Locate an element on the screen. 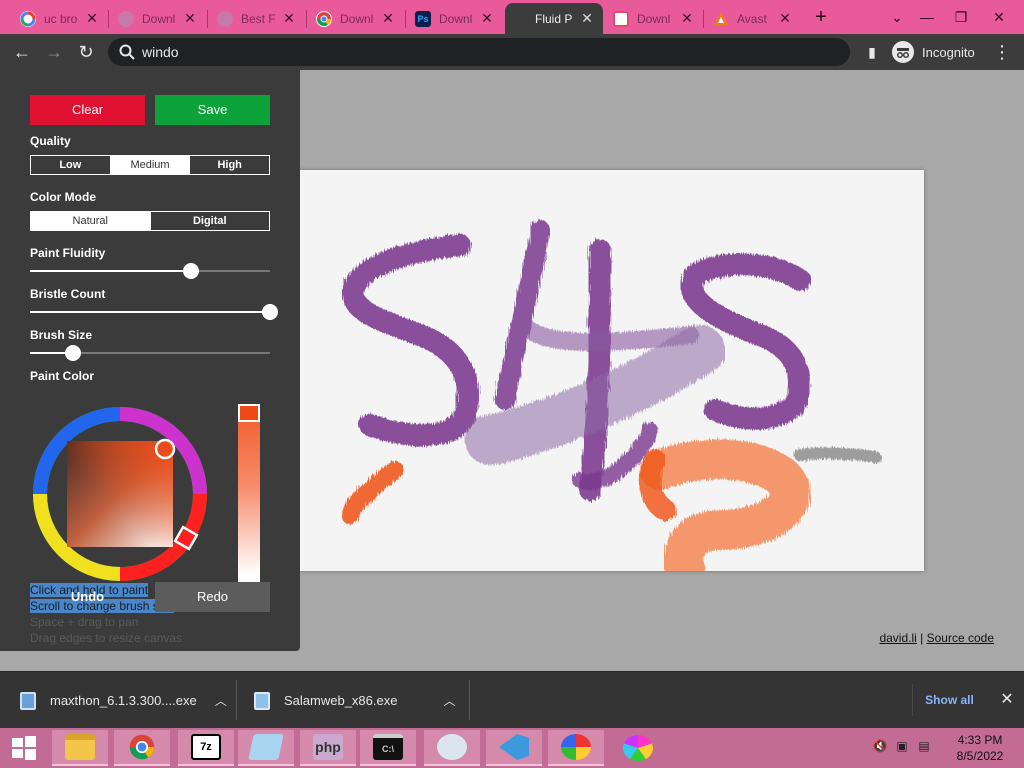 Image resolution: width=1024 pixels, height=768 pixels. save-button: Save is located at coordinates (212, 110).